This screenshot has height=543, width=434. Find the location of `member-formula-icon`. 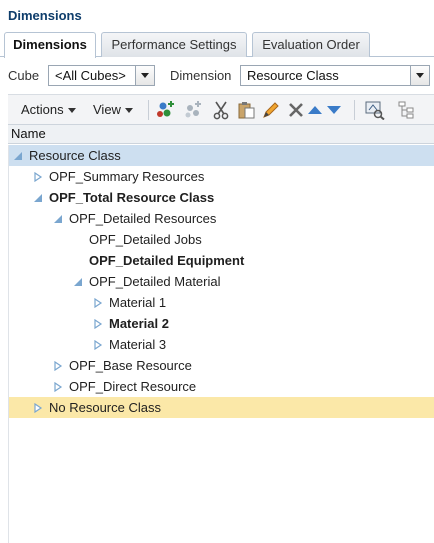

member-formula-icon is located at coordinates (375, 110).